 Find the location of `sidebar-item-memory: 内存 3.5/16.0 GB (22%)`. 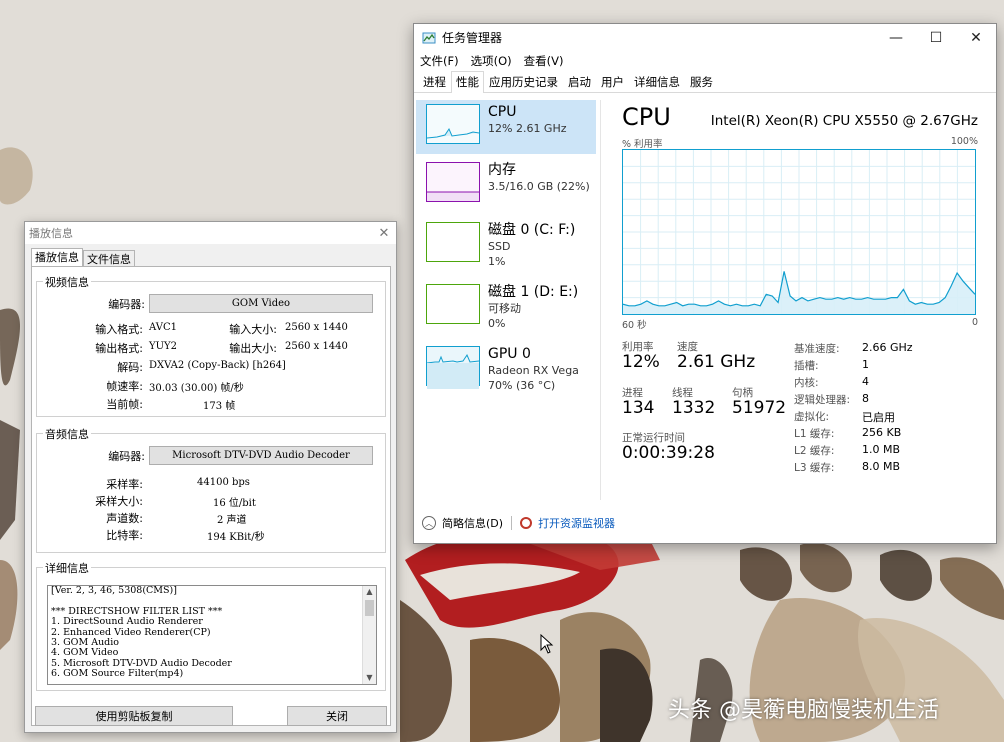

sidebar-item-memory: 内存 3.5/16.0 GB (22%) is located at coordinates (506, 188).